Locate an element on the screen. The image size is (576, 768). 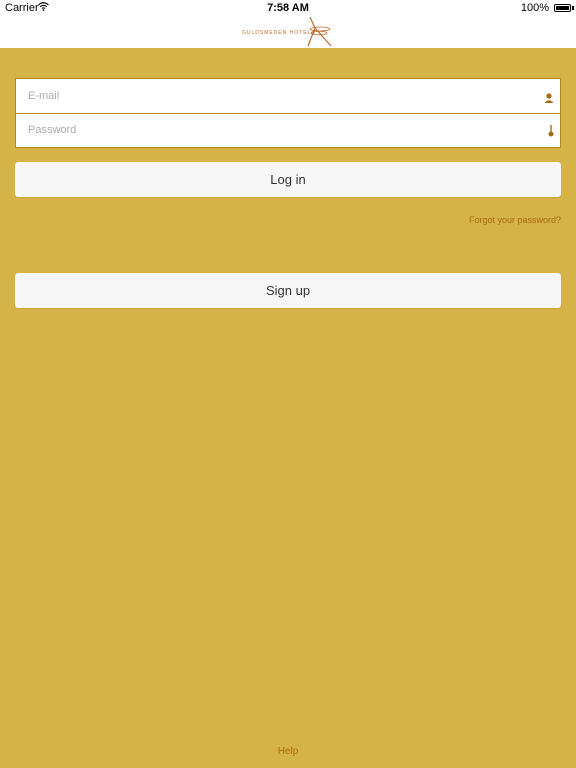
signup-button: Sign up is located at coordinates (288, 290).